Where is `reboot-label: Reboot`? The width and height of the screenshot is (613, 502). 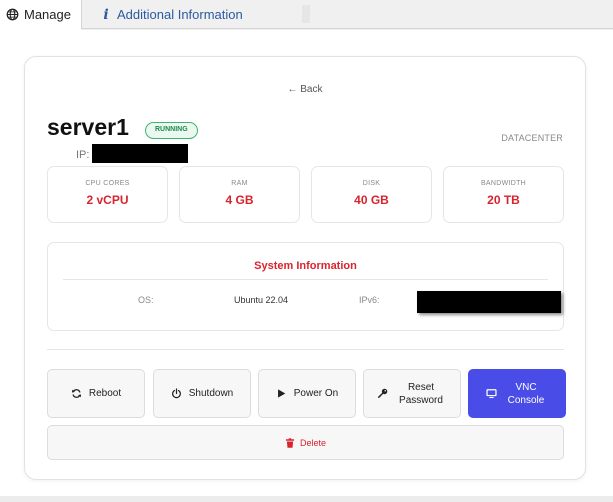 reboot-label: Reboot is located at coordinates (105, 393).